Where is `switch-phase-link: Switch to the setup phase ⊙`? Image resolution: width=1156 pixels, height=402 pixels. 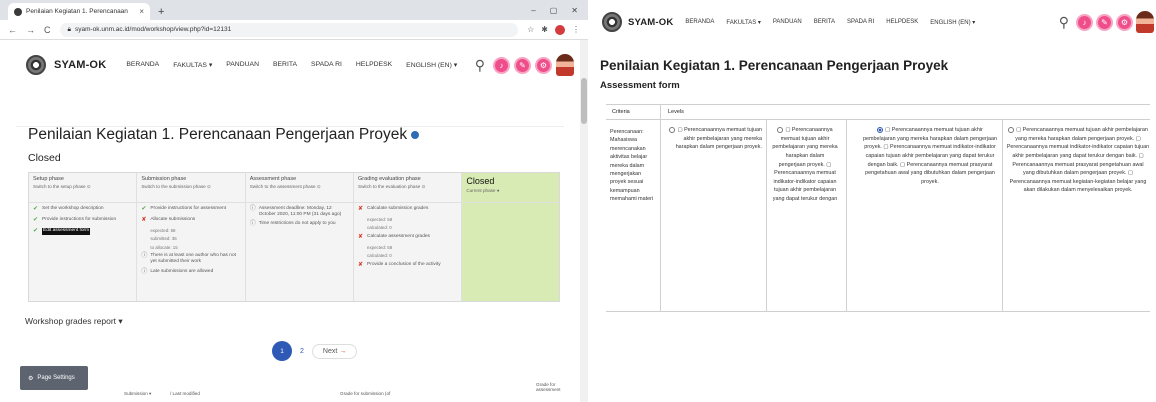 switch-phase-link: Switch to the setup phase ⊙ is located at coordinates (82, 187).